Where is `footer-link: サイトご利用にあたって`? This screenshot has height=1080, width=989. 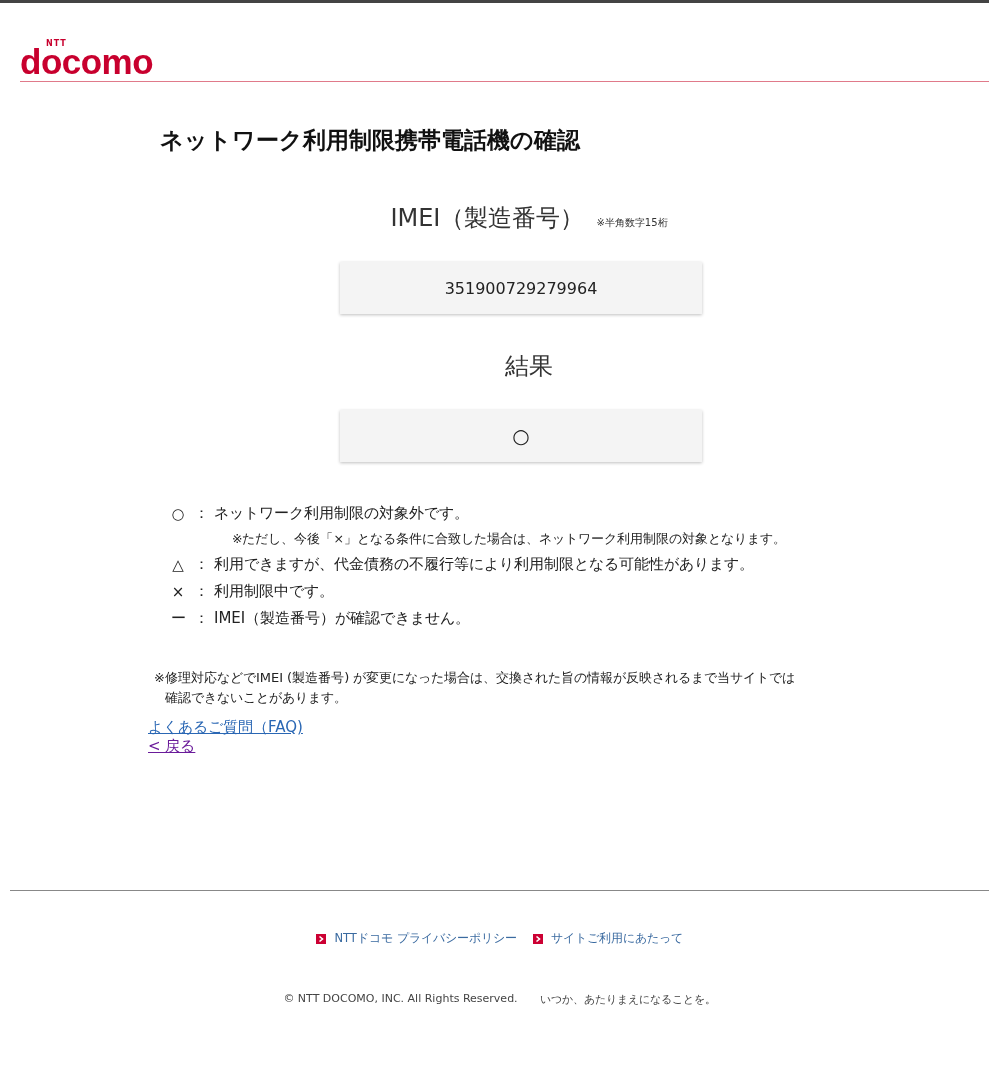
footer-link: サイトご利用にあたって is located at coordinates (607, 938).